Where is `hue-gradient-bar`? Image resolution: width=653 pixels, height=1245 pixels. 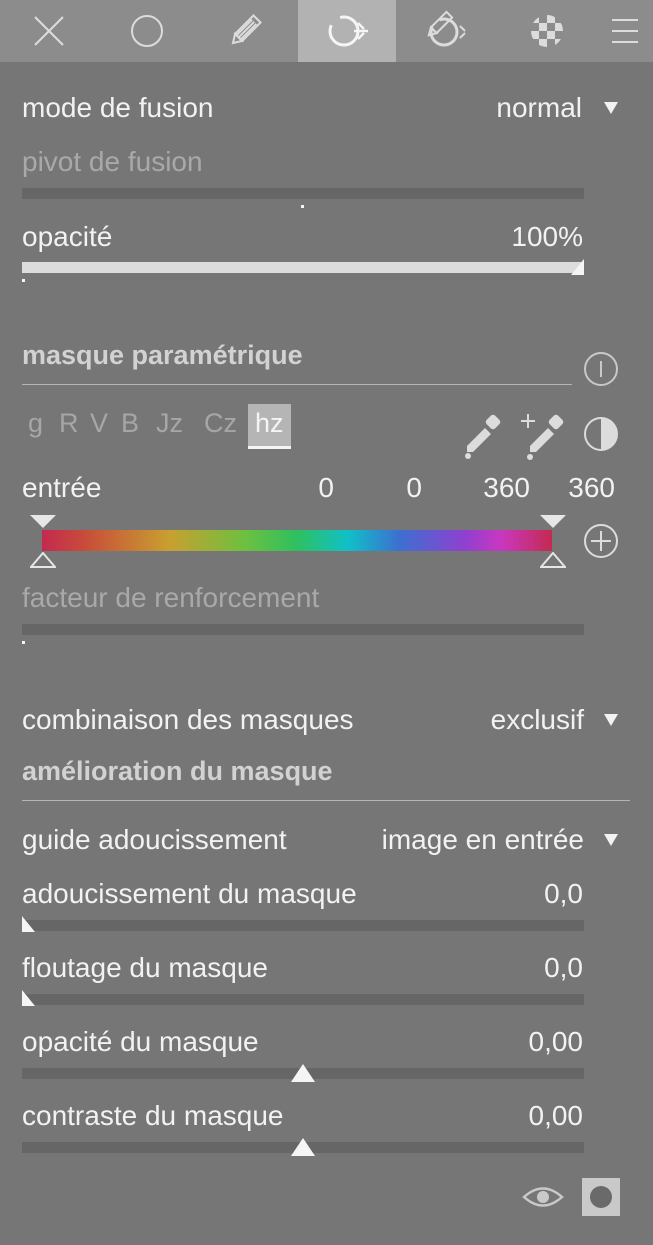
hue-gradient-bar is located at coordinates (297, 540).